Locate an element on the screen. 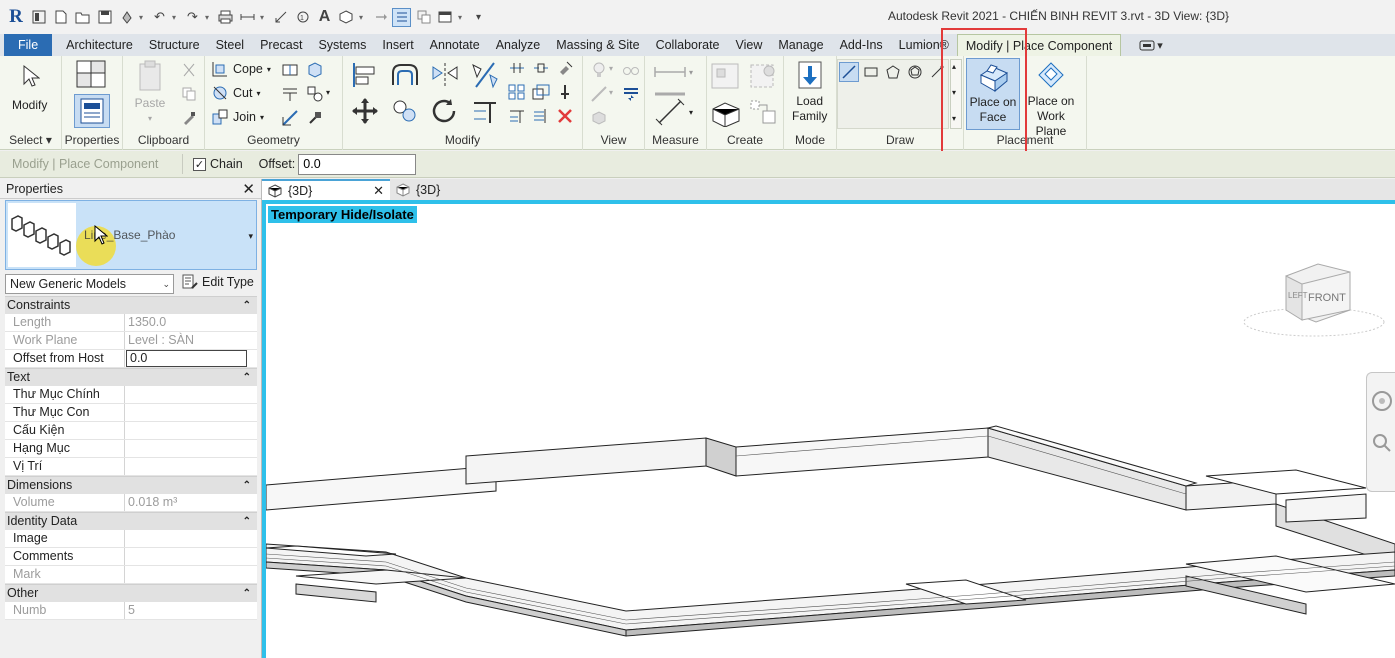  category-text: Text ⌃ is located at coordinates (131, 377).